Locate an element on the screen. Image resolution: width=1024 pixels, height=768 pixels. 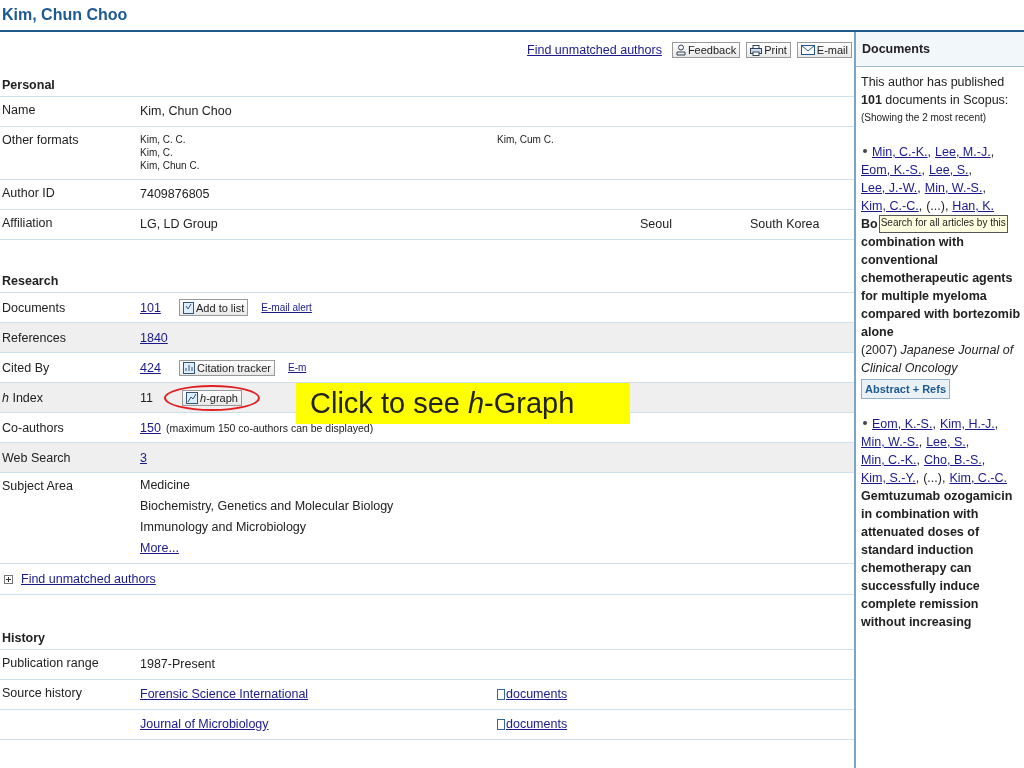
author-name-title: Kim, Chun Choo is located at coordinates (65, 15).